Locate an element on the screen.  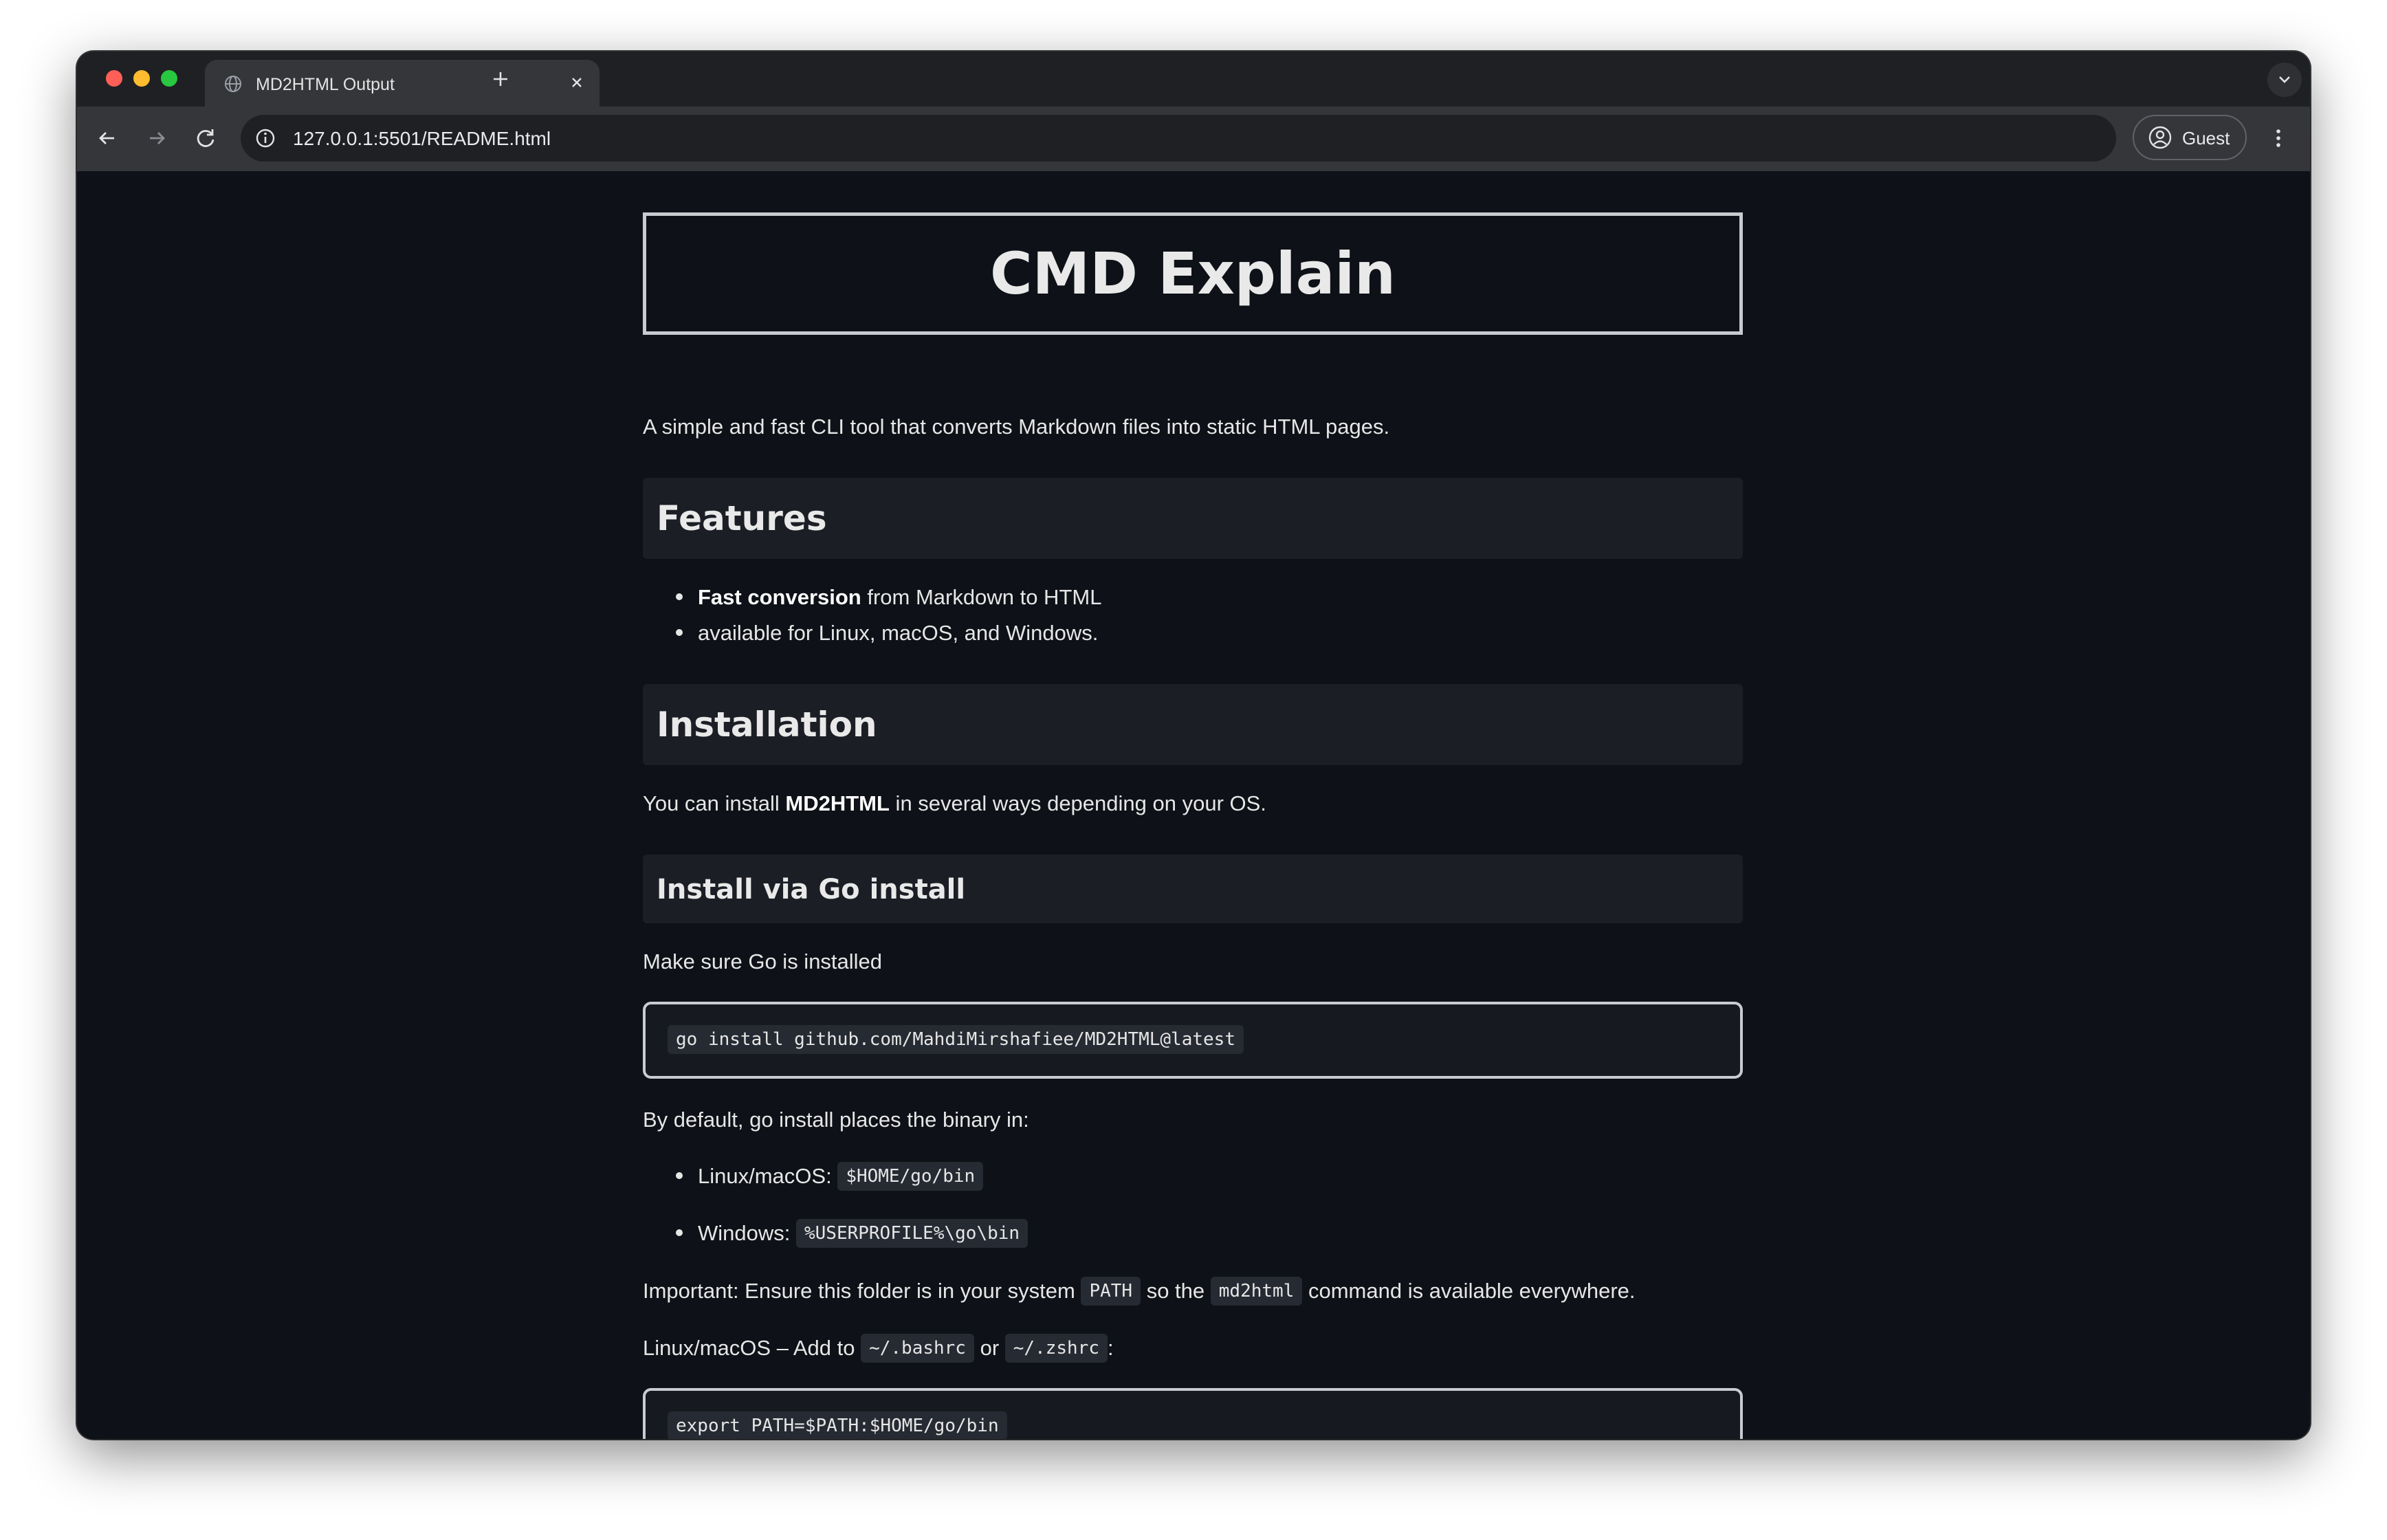
location-label: Windows: is located at coordinates (747, 1233).